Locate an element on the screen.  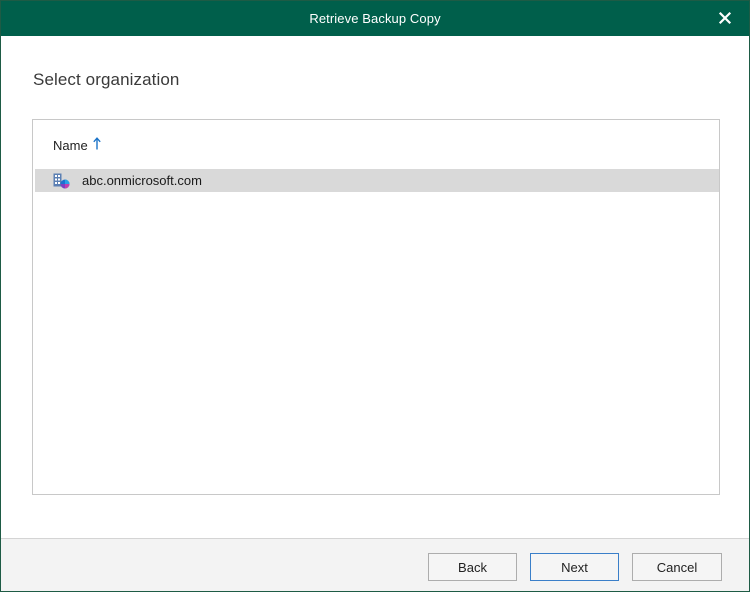
next-button: Next is located at coordinates (574, 567).